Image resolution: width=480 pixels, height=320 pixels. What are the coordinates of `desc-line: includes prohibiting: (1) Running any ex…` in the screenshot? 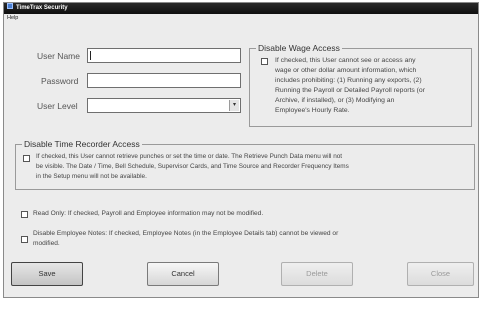 It's located at (348, 80).